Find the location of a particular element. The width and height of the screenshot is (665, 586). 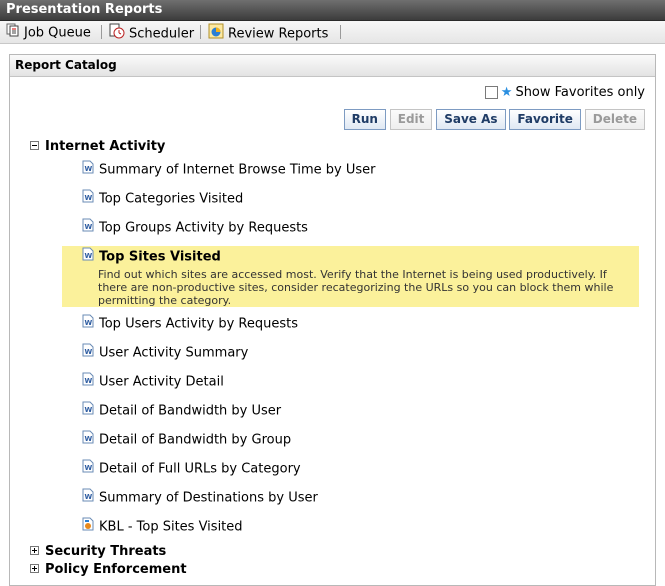

report-item: W Detail of Bandwidth by User is located at coordinates (181, 410).